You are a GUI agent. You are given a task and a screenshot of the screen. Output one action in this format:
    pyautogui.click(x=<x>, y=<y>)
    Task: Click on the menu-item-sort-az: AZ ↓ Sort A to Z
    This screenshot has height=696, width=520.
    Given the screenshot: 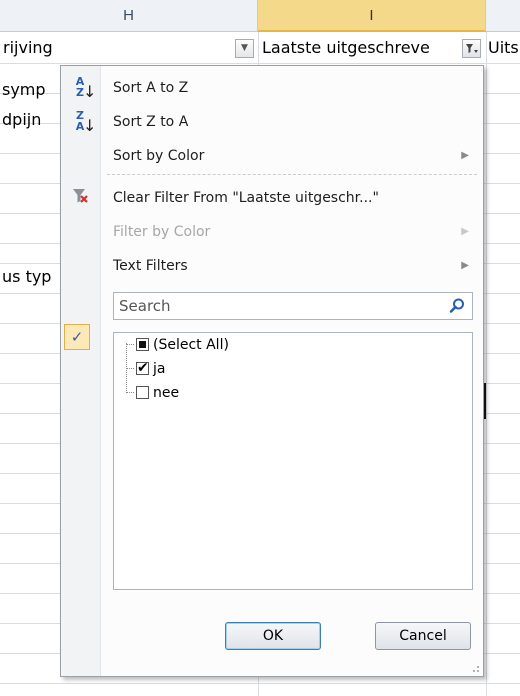 What is the action you would take?
    pyautogui.click(x=272, y=88)
    